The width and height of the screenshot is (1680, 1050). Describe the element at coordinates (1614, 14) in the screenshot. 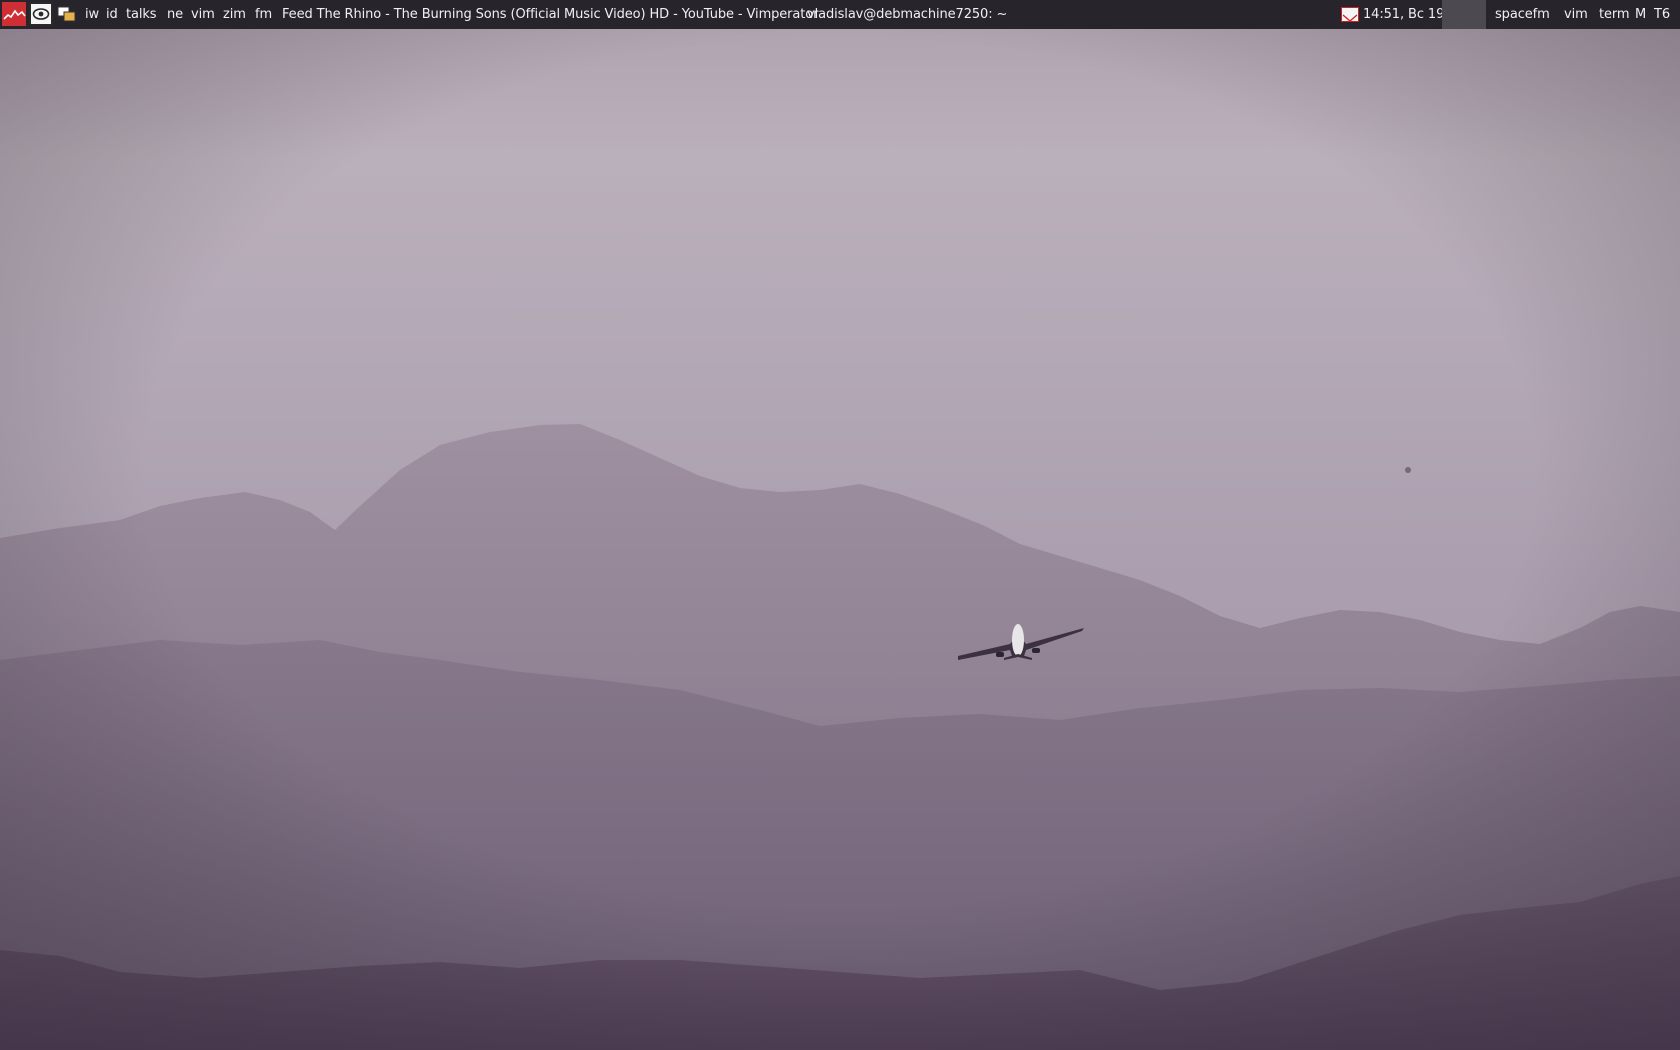

I see `workspace-term: term` at that location.